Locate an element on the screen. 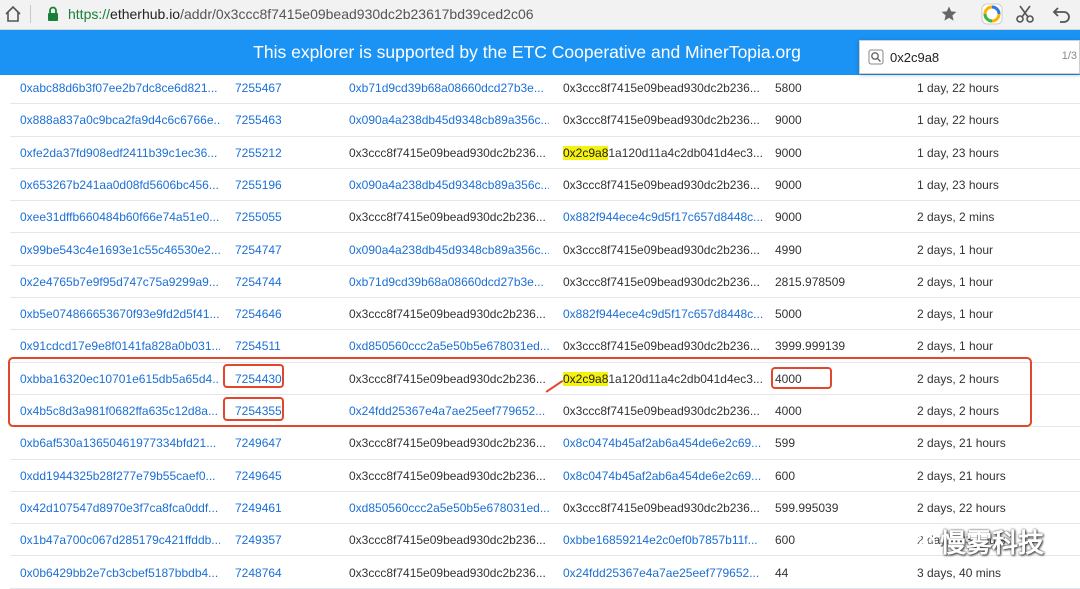 This screenshot has height=589, width=1080. block-number-link: 7255467 is located at coordinates (270, 88).